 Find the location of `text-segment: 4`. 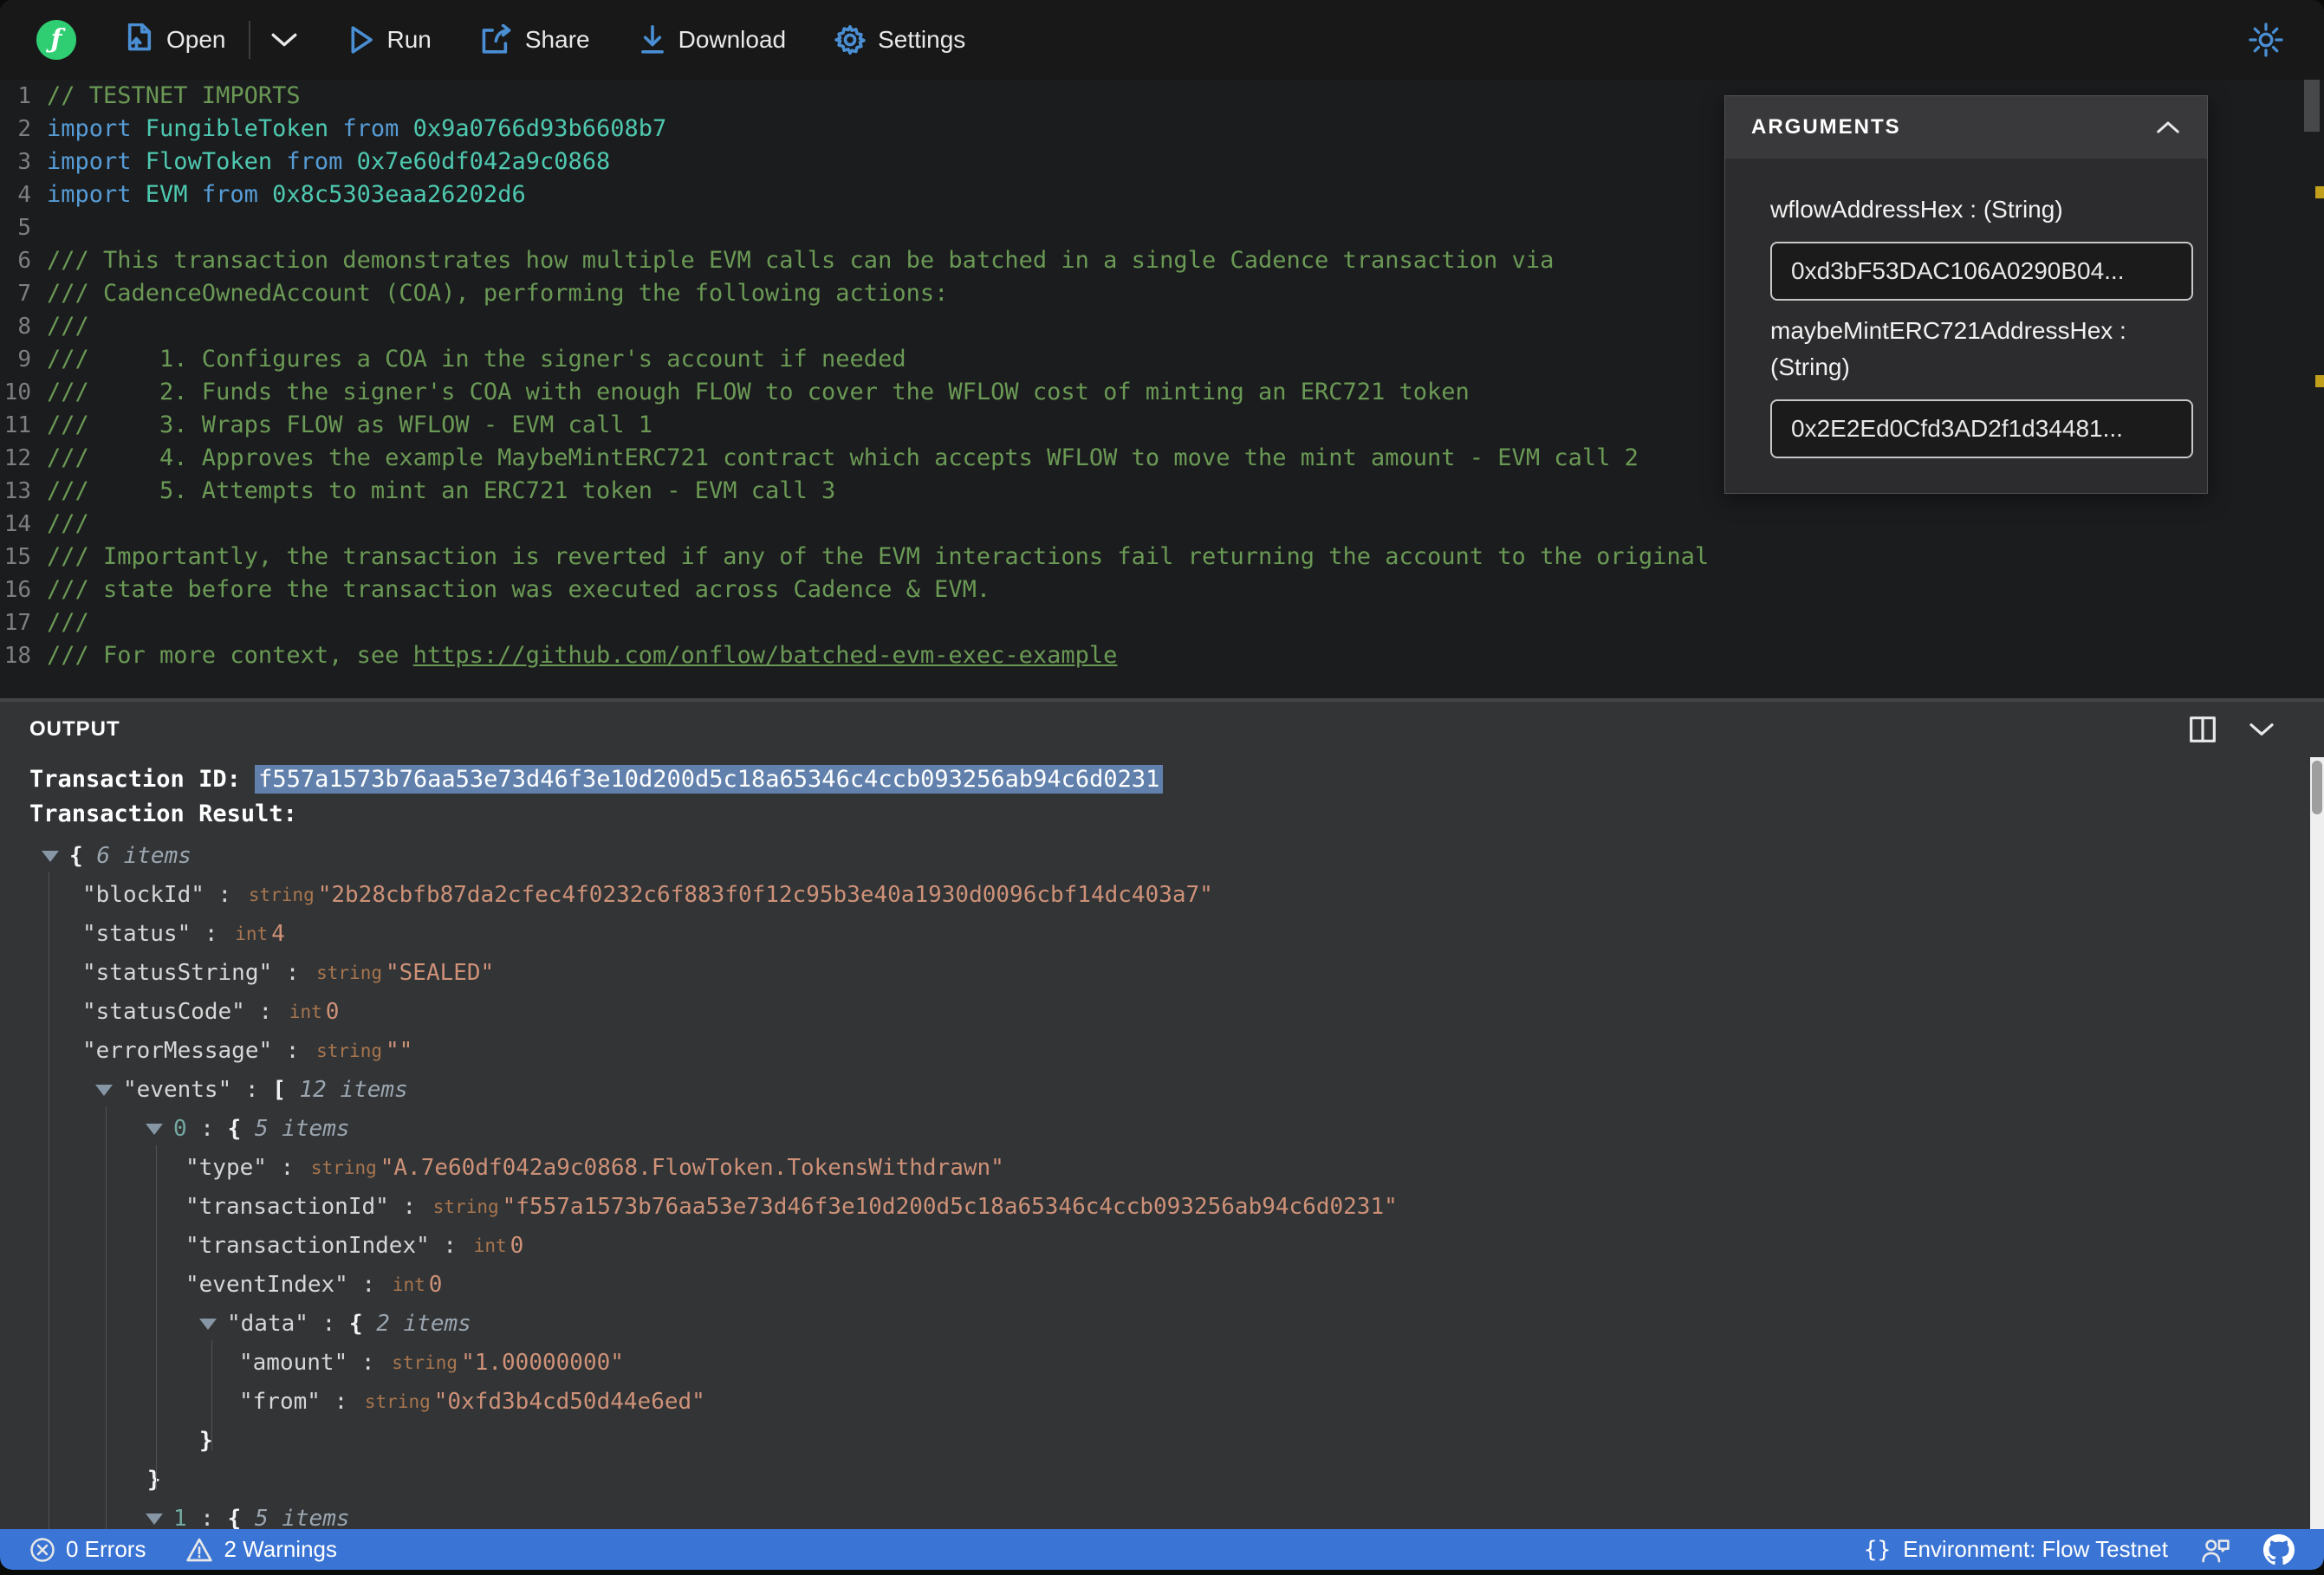

text-segment: 4 is located at coordinates (278, 934).